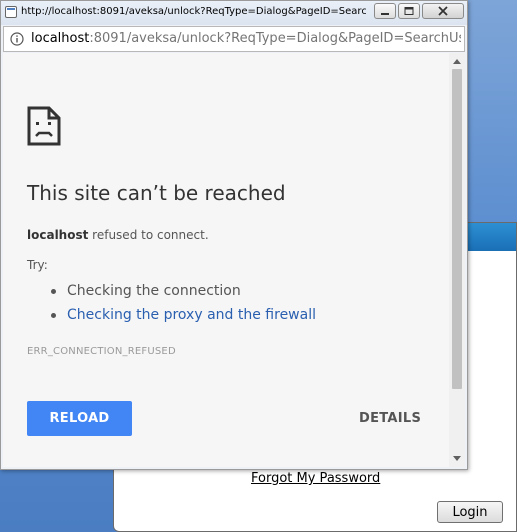 The width and height of the screenshot is (517, 532). Describe the element at coordinates (44, 126) in the screenshot. I see `sad-document-icon` at that location.